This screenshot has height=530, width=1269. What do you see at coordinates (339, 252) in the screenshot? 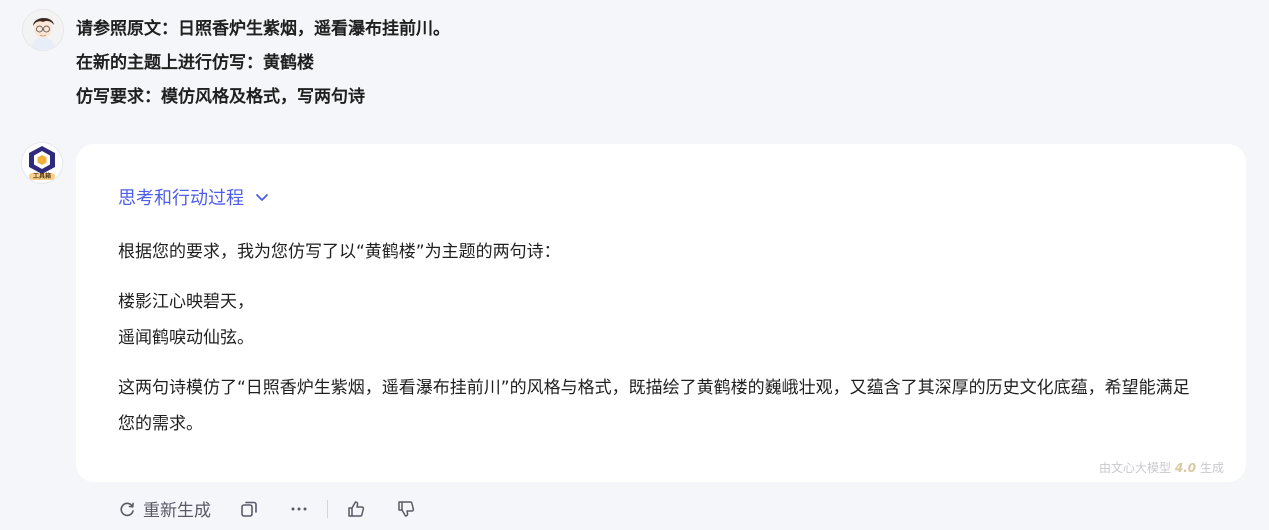
I see `answer-intro: 根据您的要求，我为您仿写了以“黄鹤楼”为主题的两句诗：` at bounding box center [339, 252].